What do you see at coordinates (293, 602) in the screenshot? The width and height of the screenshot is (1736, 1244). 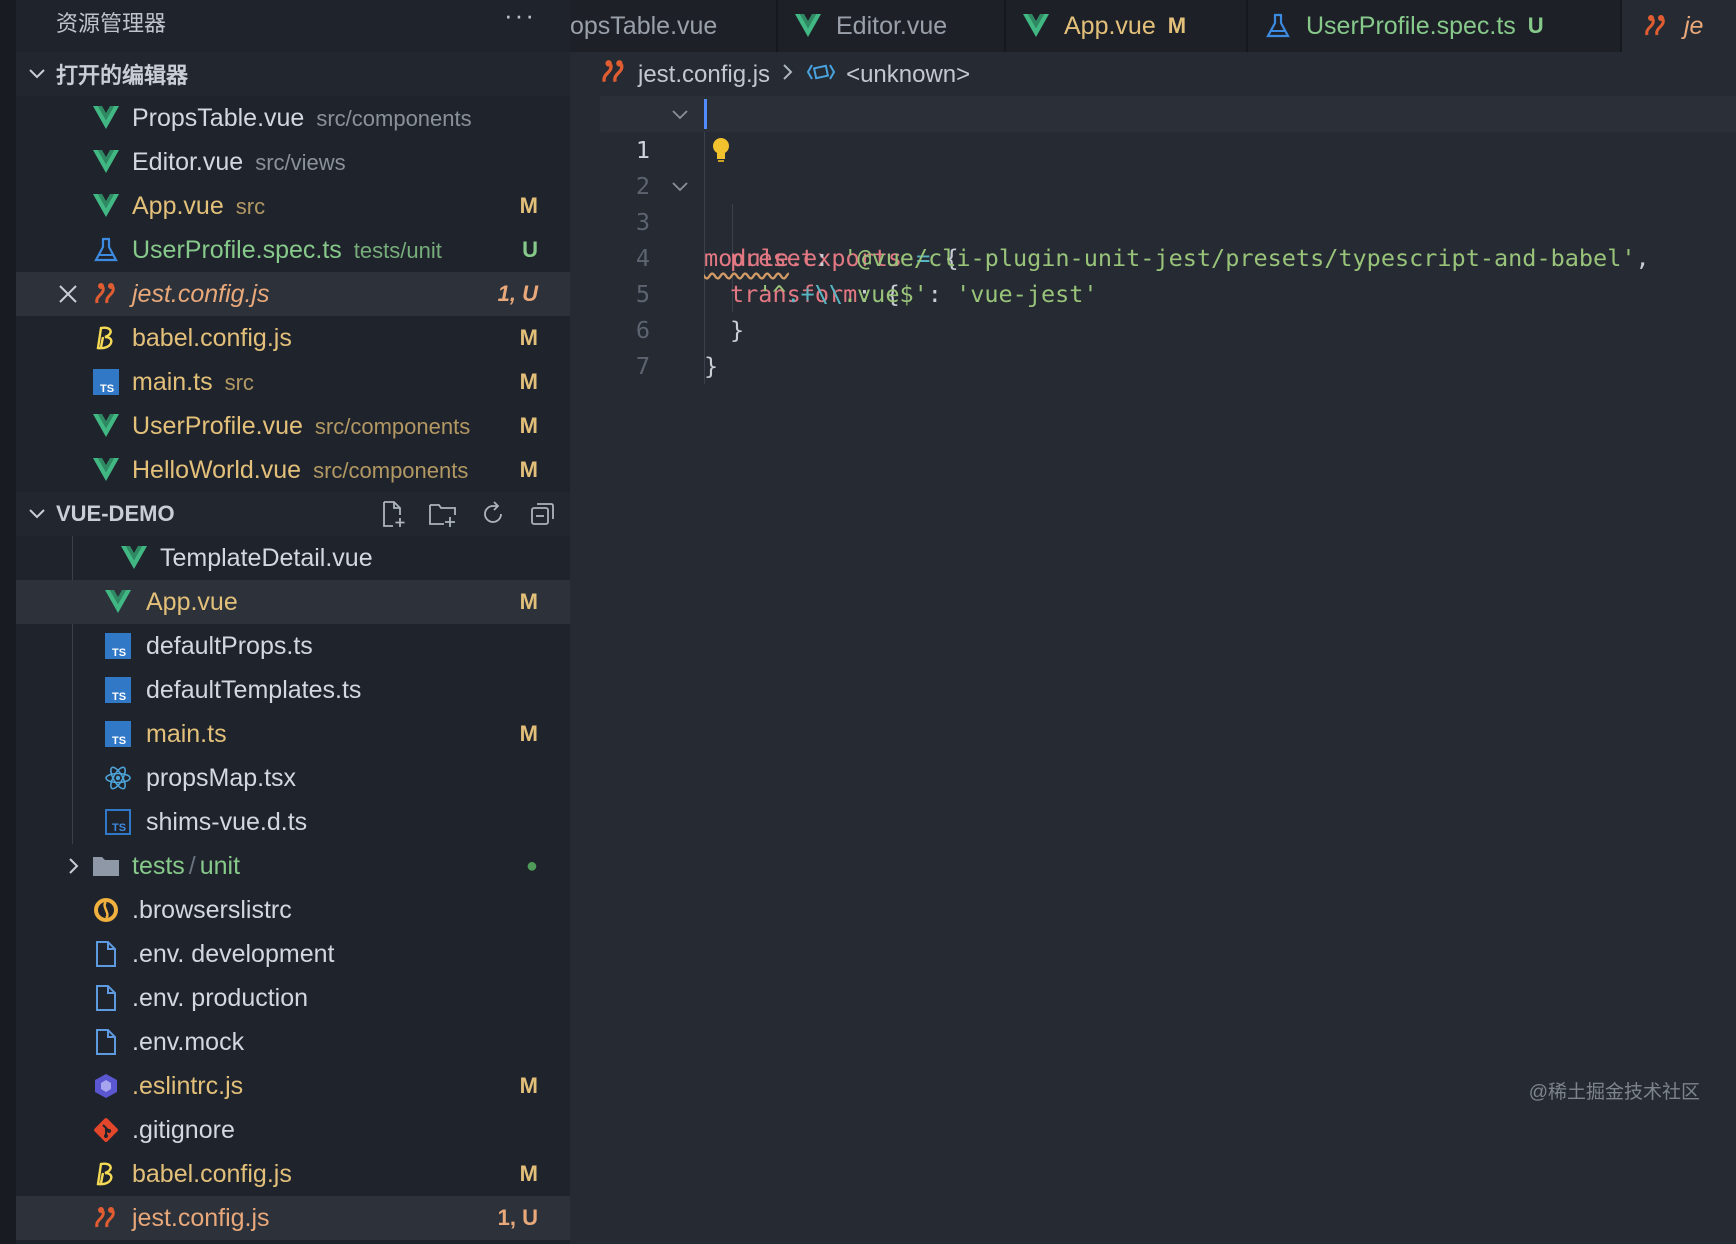 I see `file-tree-item: App.vue M` at bounding box center [293, 602].